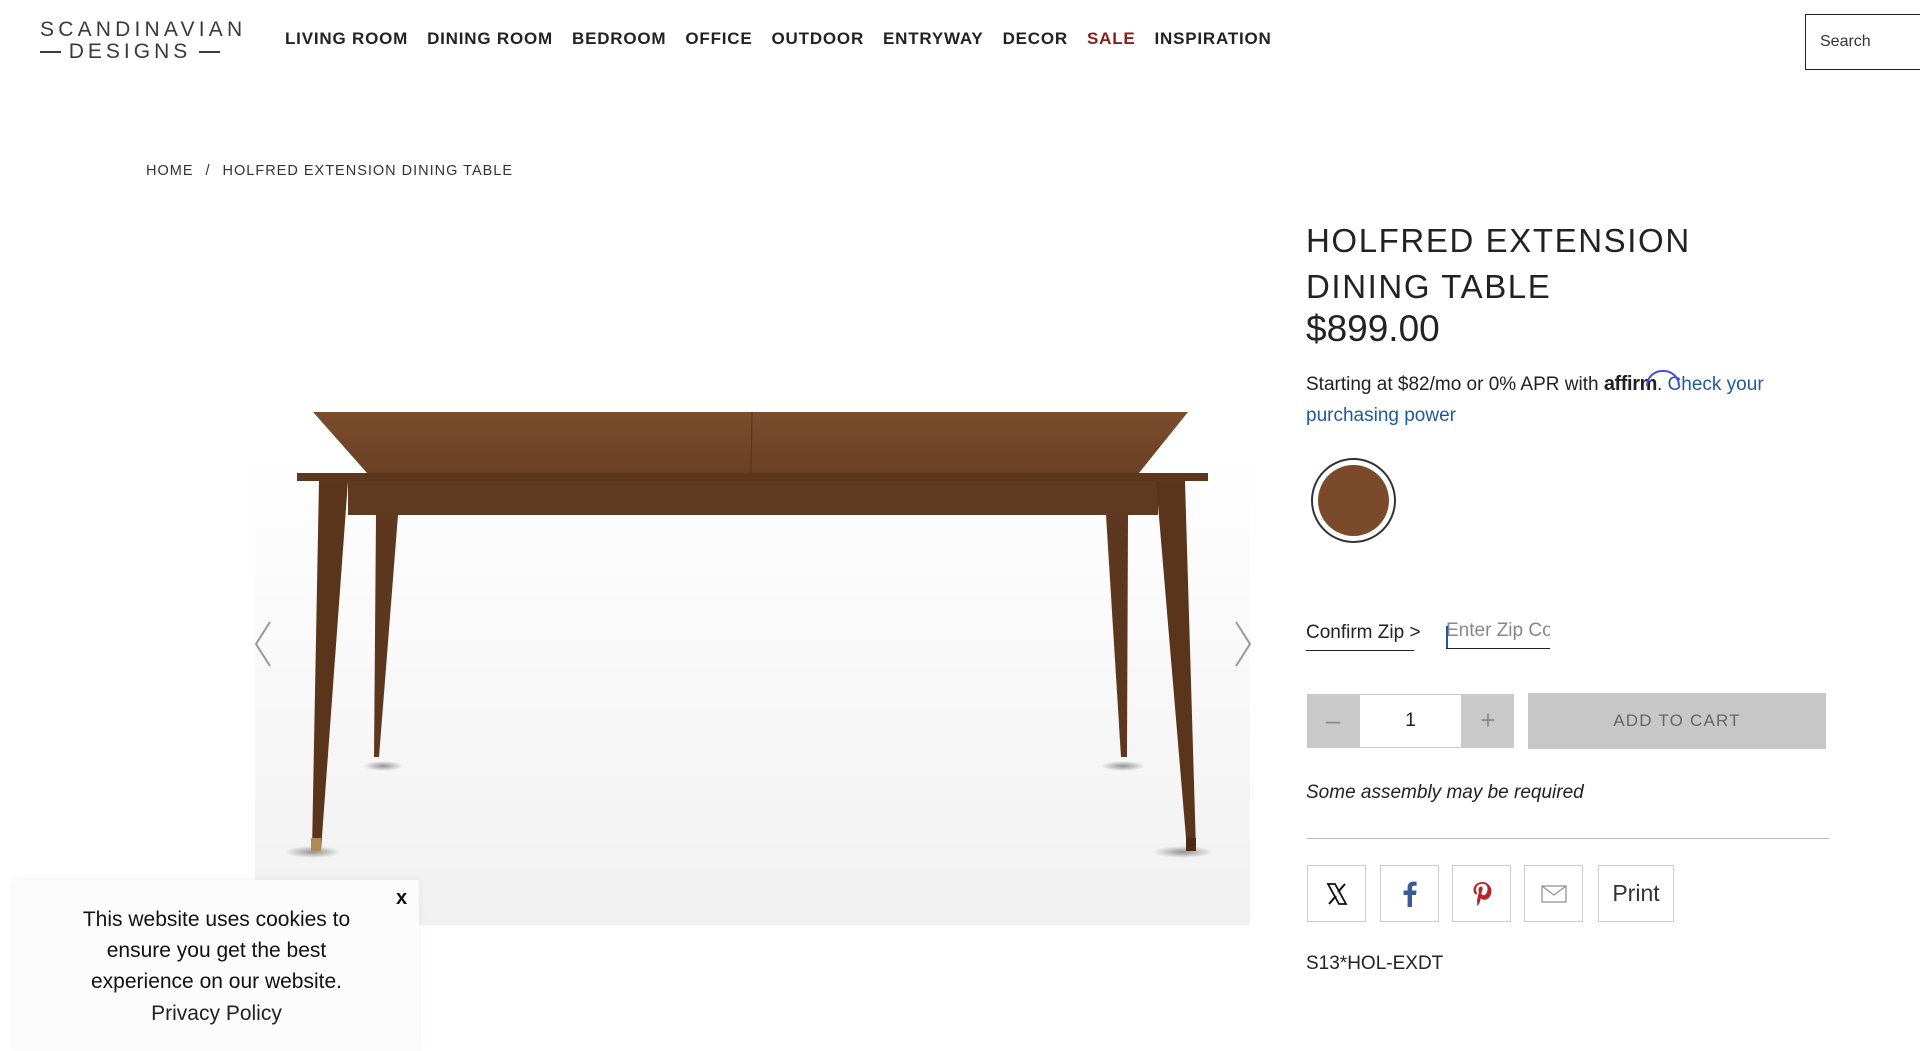 The image size is (1920, 1051). What do you see at coordinates (1111, 39) in the screenshot?
I see `nav-sale: SALE` at bounding box center [1111, 39].